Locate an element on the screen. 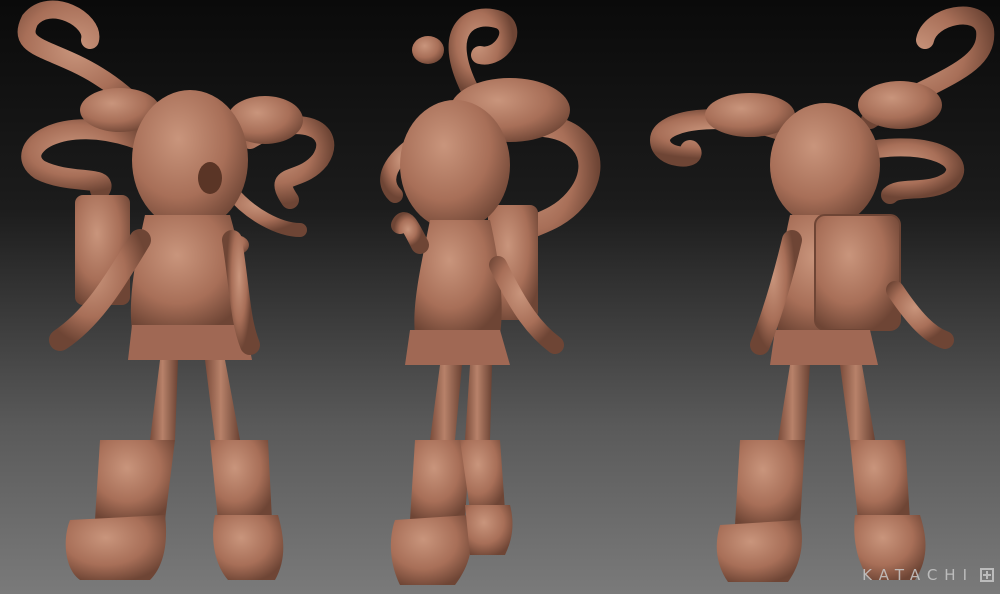 Image resolution: width=1000 pixels, height=594 pixels. snake-head is located at coordinates (428, 50).